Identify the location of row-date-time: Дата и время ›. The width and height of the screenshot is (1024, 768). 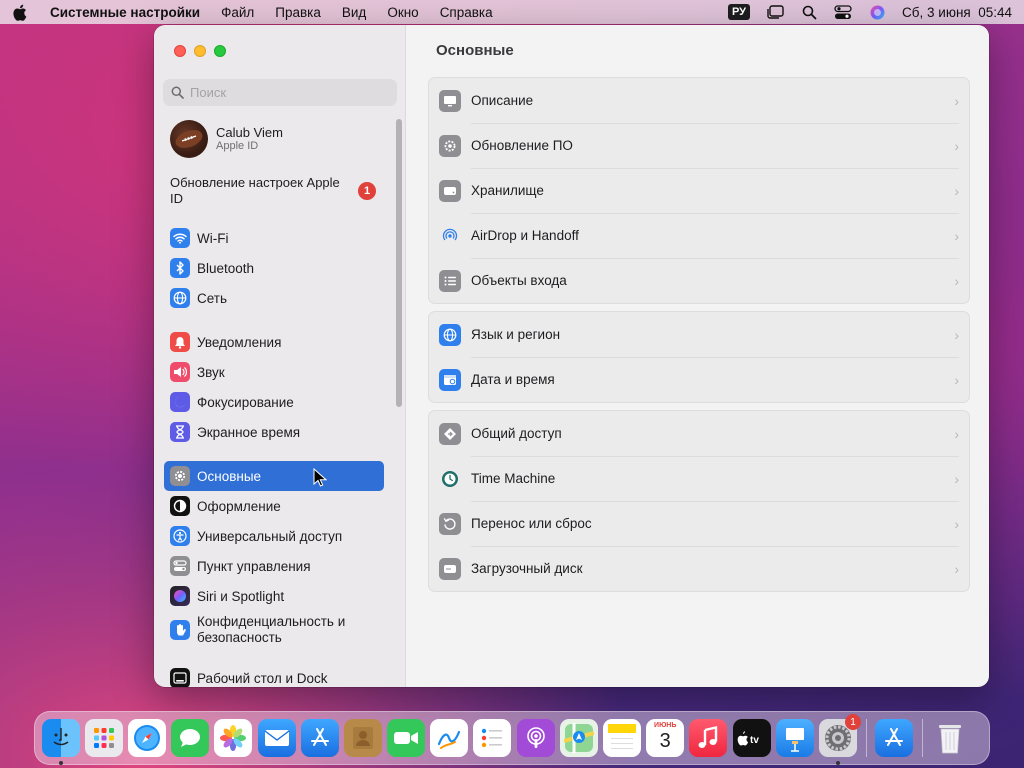
(699, 379).